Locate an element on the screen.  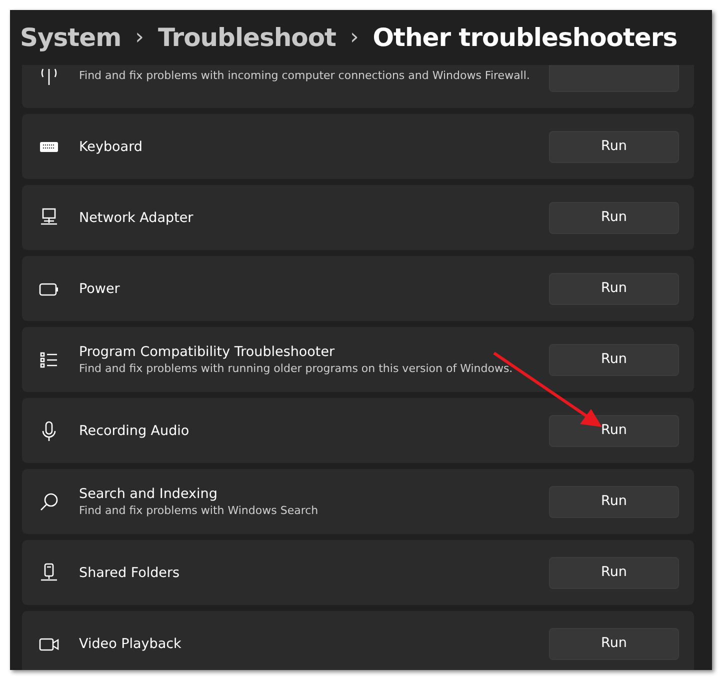
breadcrumb-item: Other troubleshooters is located at coordinates (525, 38).